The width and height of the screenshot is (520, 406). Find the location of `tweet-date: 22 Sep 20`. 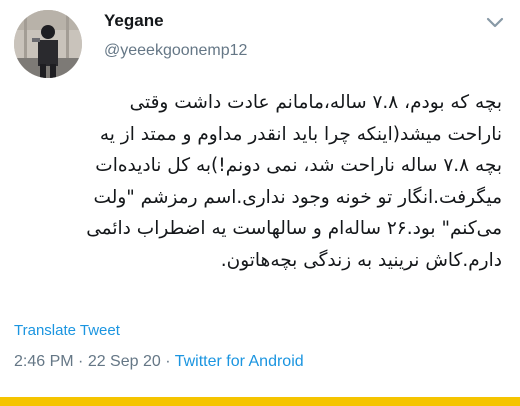

tweet-date: 22 Sep 20 is located at coordinates (124, 361).